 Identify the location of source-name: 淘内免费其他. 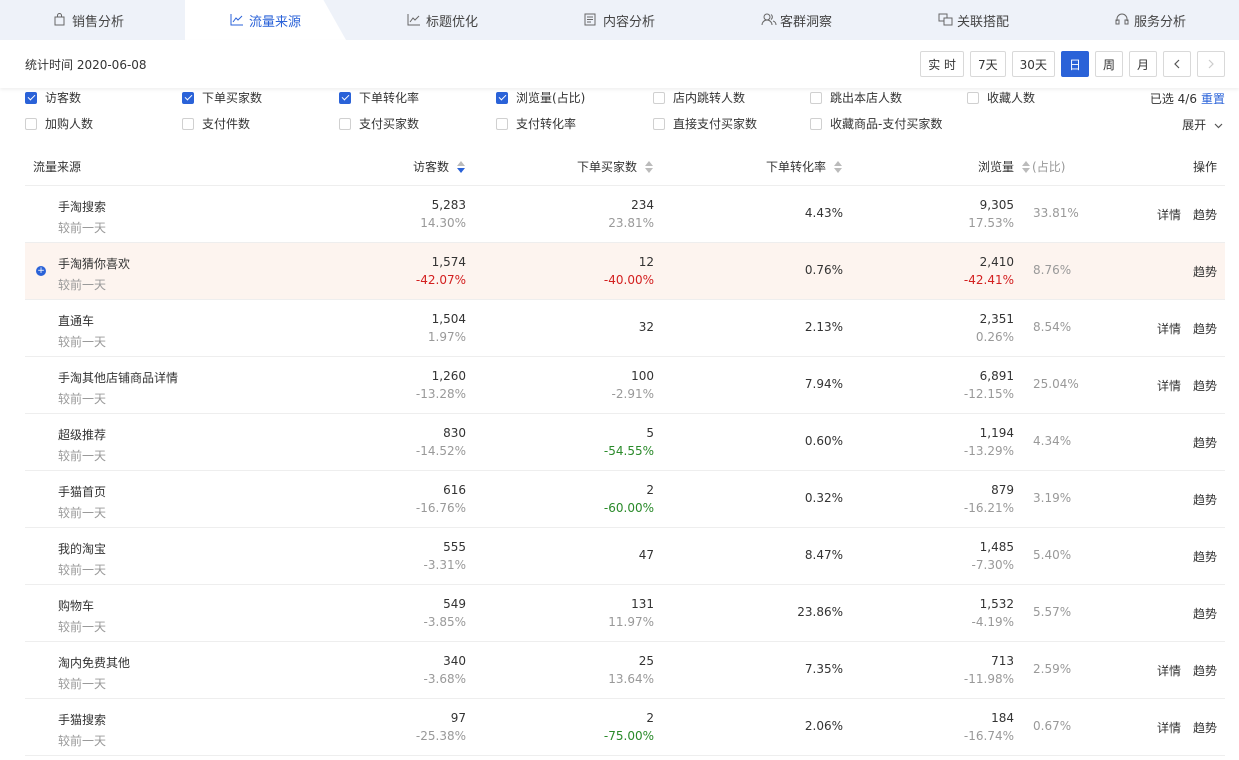
(94, 663).